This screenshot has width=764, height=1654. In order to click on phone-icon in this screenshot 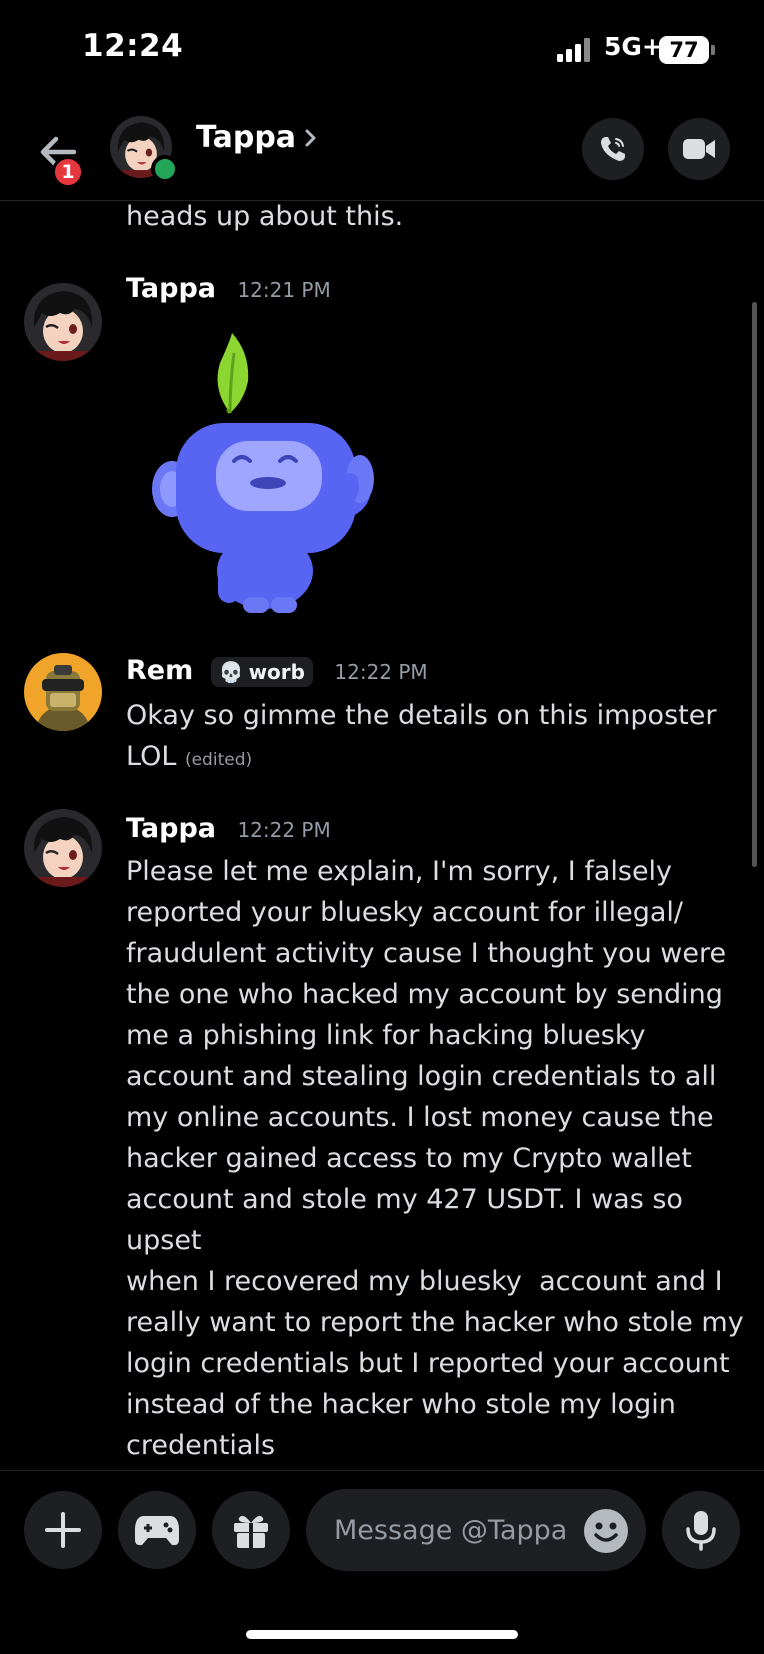, I will do `click(613, 149)`.